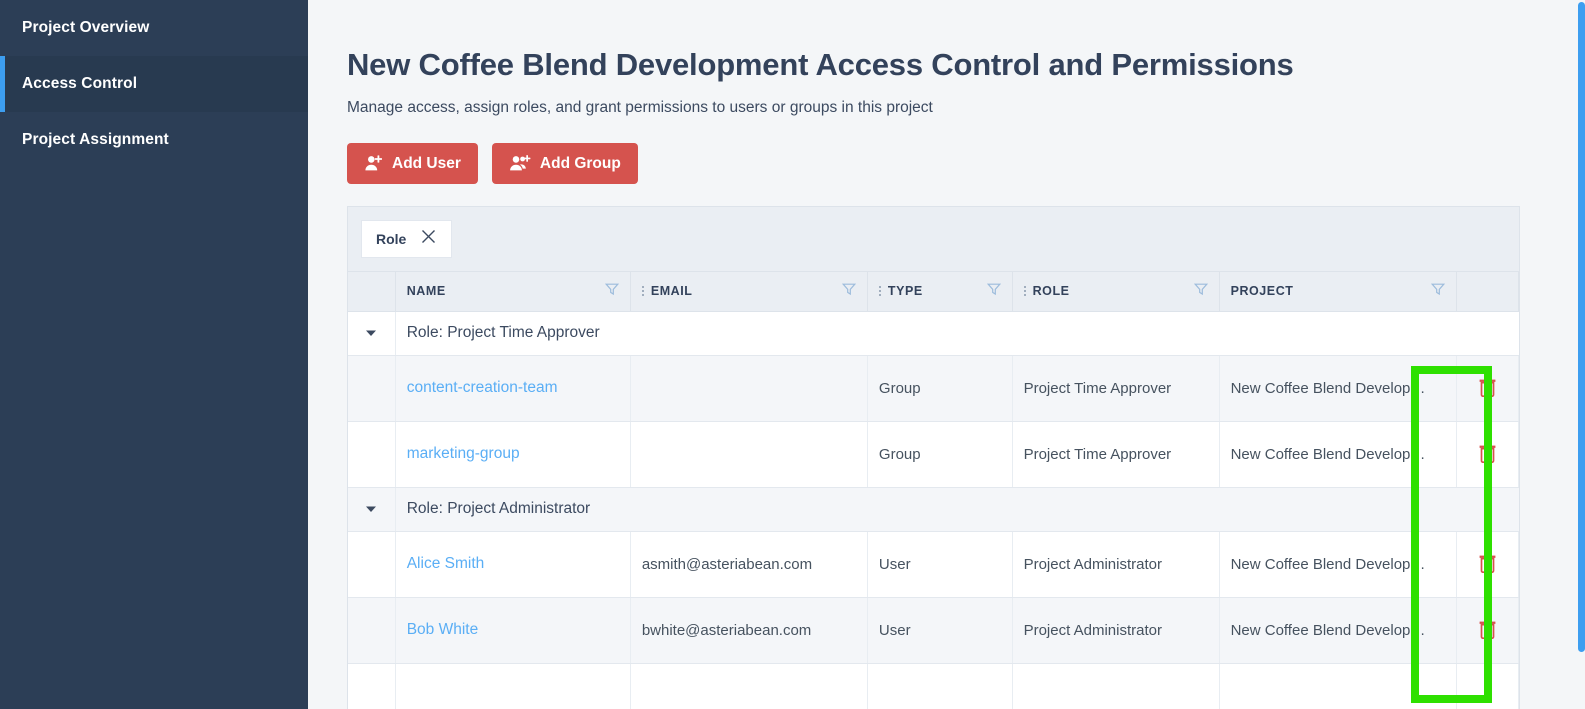  What do you see at coordinates (957, 509) in the screenshot?
I see `group-header-label-cell: Role: Project Administrator` at bounding box center [957, 509].